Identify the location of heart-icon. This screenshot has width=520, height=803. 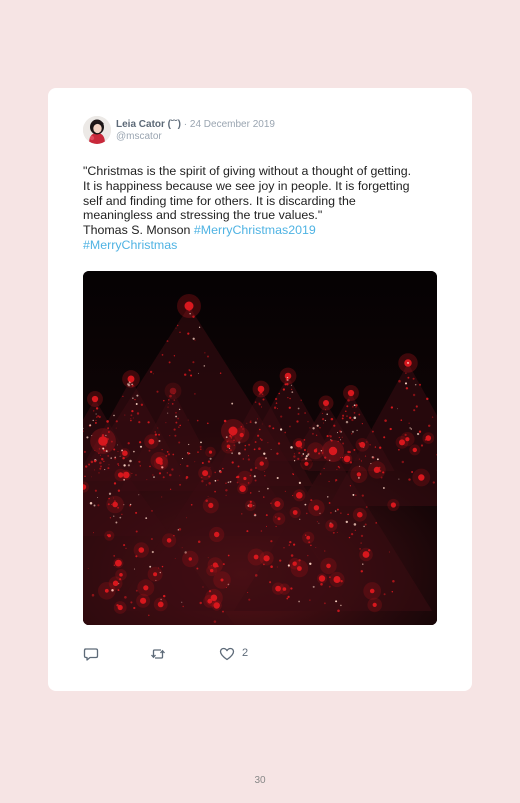
(227, 654).